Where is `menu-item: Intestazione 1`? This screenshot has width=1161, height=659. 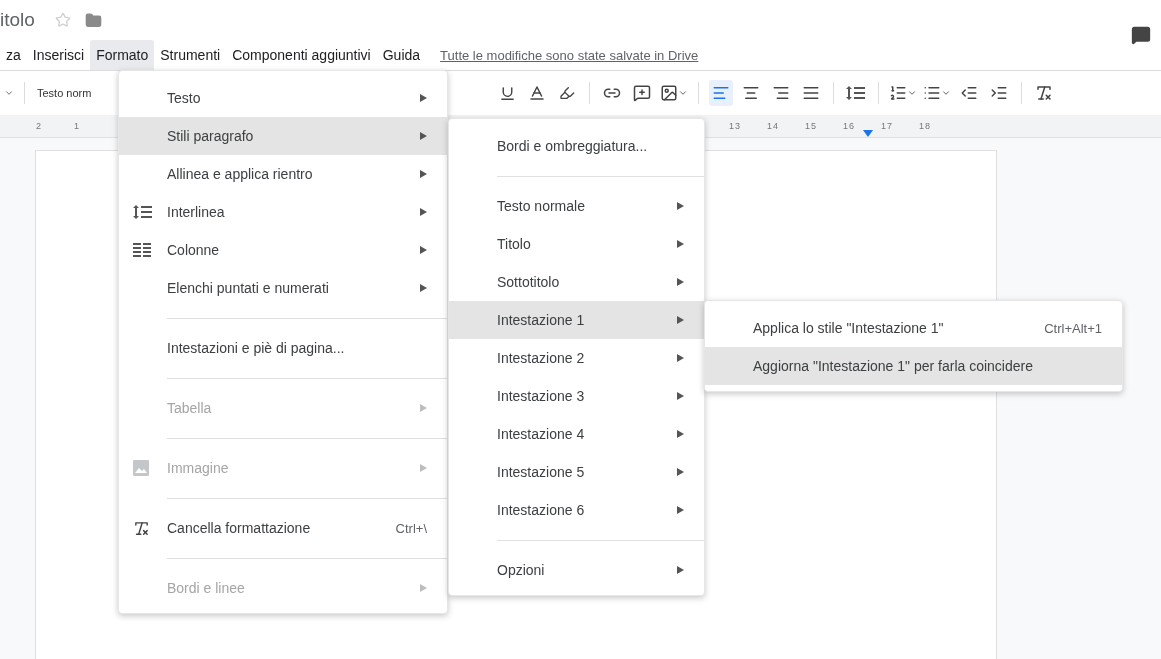 menu-item: Intestazione 1 is located at coordinates (576, 320).